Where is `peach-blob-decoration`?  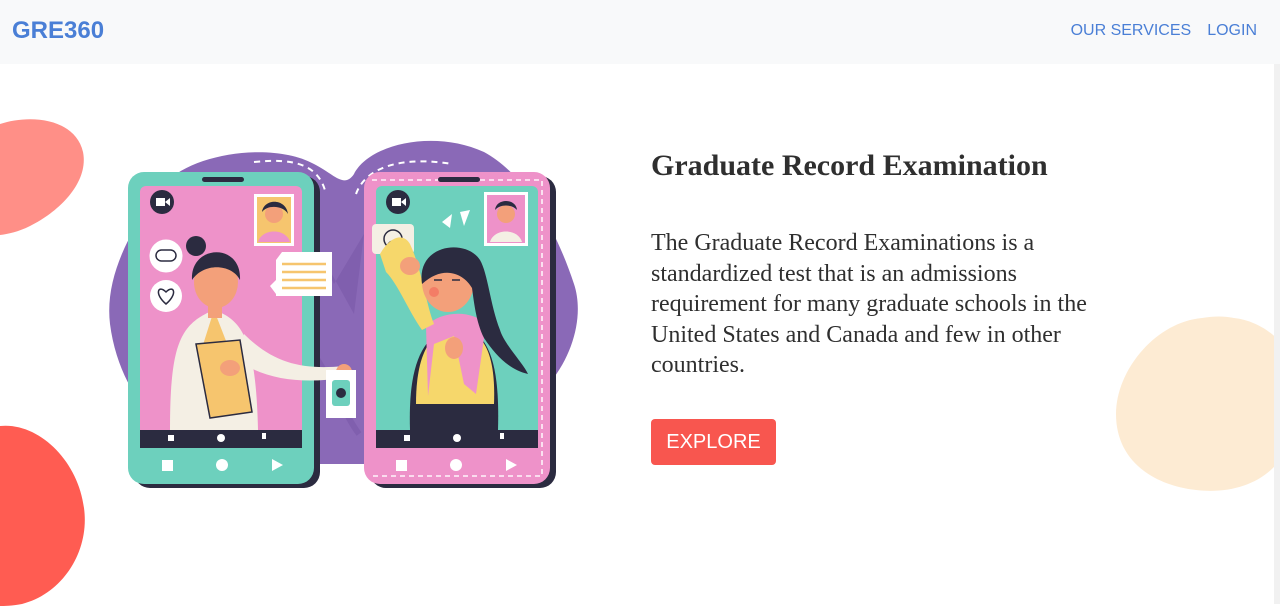 peach-blob-decoration is located at coordinates (1198, 403).